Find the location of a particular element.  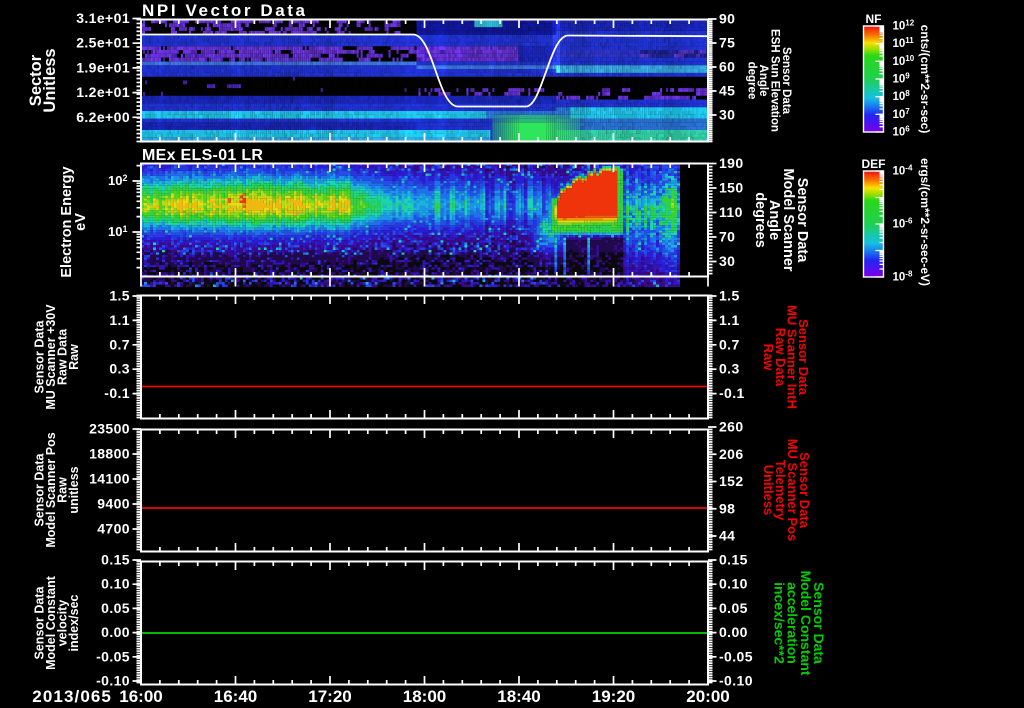

svg-text: NF is located at coordinates (874, 19).